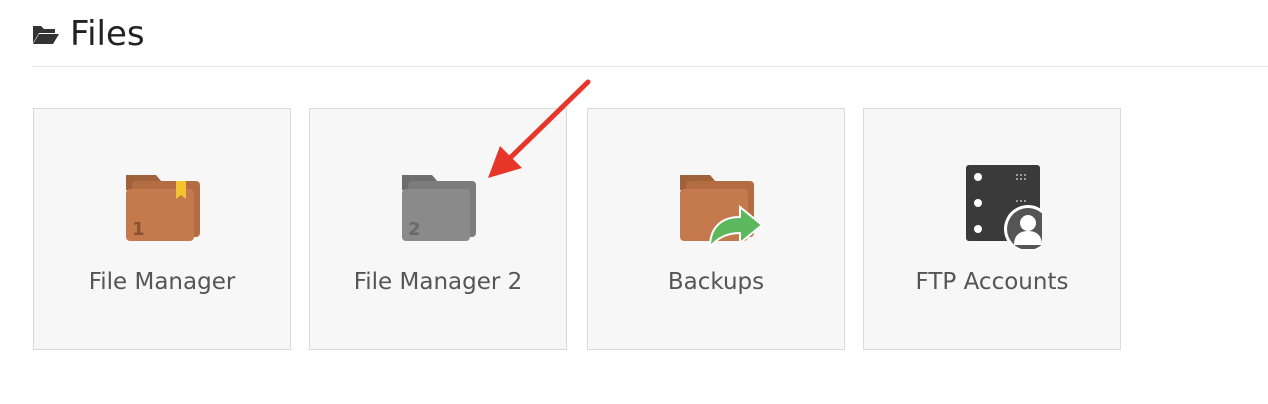 This screenshot has height=404, width=1268. What do you see at coordinates (162, 282) in the screenshot?
I see `file-manager-label: File Manager` at bounding box center [162, 282].